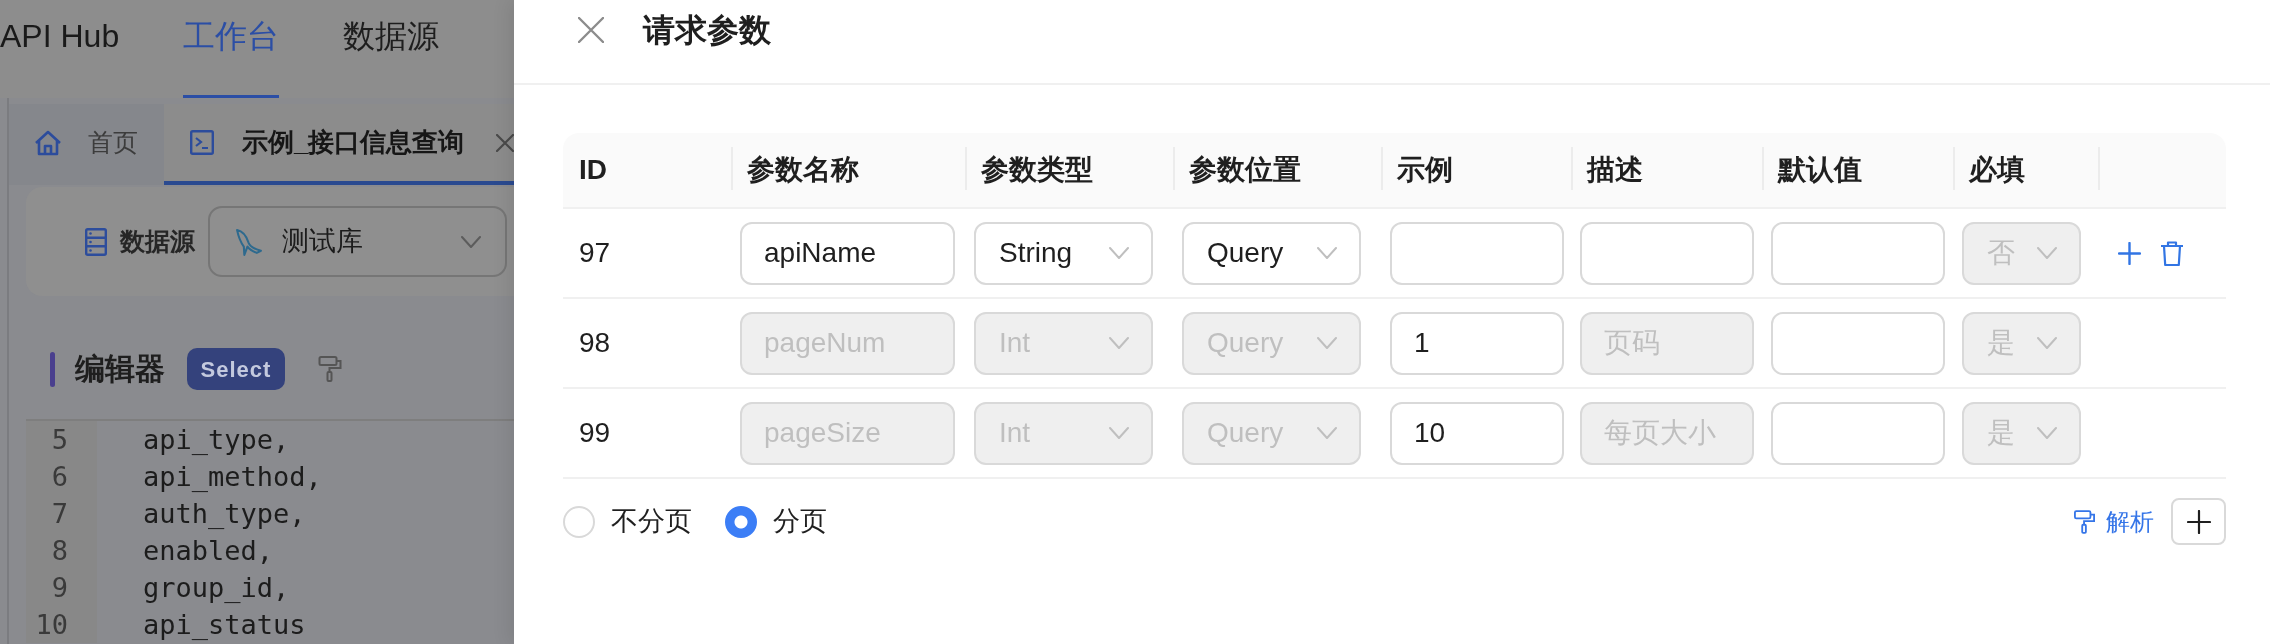 The image size is (2270, 644). What do you see at coordinates (52, 369) in the screenshot?
I see `accent-bar` at bounding box center [52, 369].